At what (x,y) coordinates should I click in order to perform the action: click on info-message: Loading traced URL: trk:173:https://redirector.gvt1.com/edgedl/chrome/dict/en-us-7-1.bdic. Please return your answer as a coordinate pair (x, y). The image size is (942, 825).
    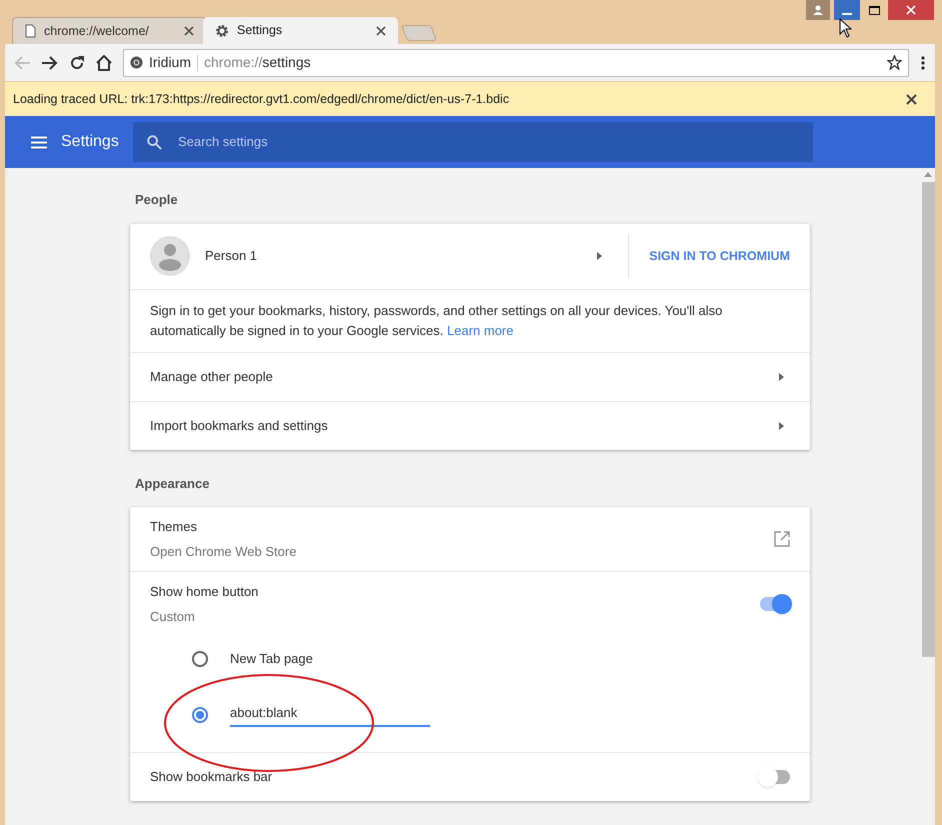
    Looking at the image, I should click on (261, 99).